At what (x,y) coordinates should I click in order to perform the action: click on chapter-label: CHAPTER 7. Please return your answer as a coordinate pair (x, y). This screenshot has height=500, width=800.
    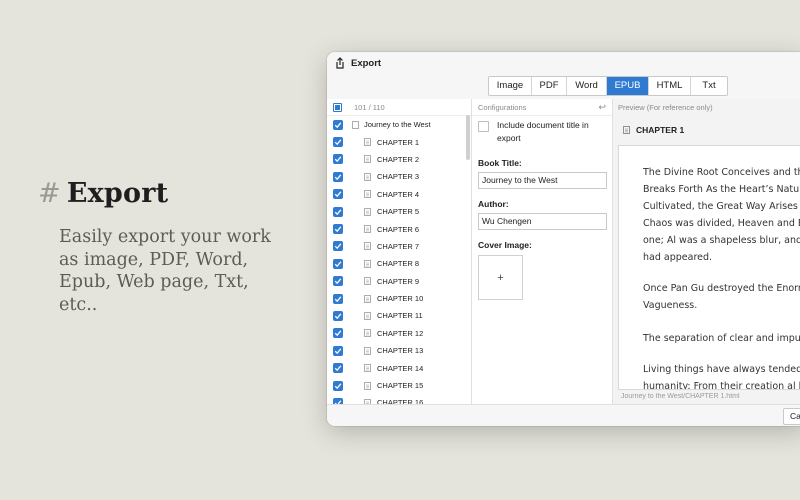
    Looking at the image, I should click on (398, 246).